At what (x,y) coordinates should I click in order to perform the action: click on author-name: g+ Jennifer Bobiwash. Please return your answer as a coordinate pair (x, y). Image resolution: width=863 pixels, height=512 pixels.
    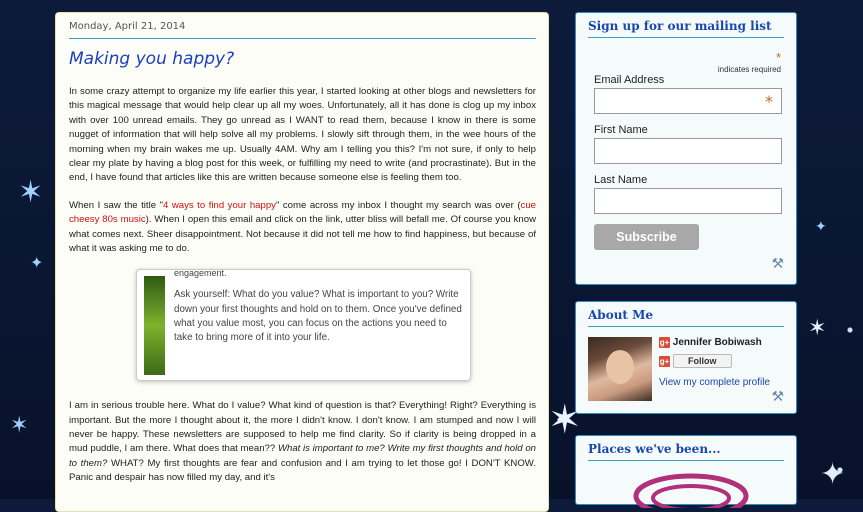
    Looking at the image, I should click on (710, 342).